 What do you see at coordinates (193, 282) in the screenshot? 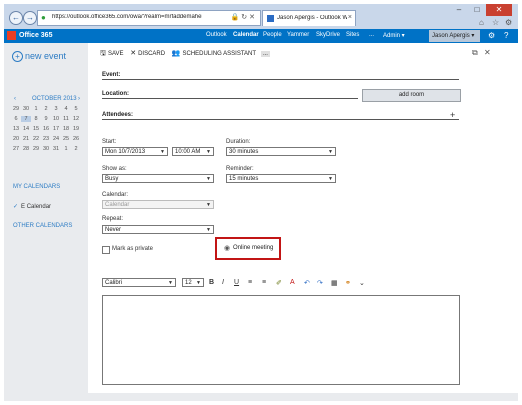
I see `font-size-dropdown: 12 ▼` at bounding box center [193, 282].